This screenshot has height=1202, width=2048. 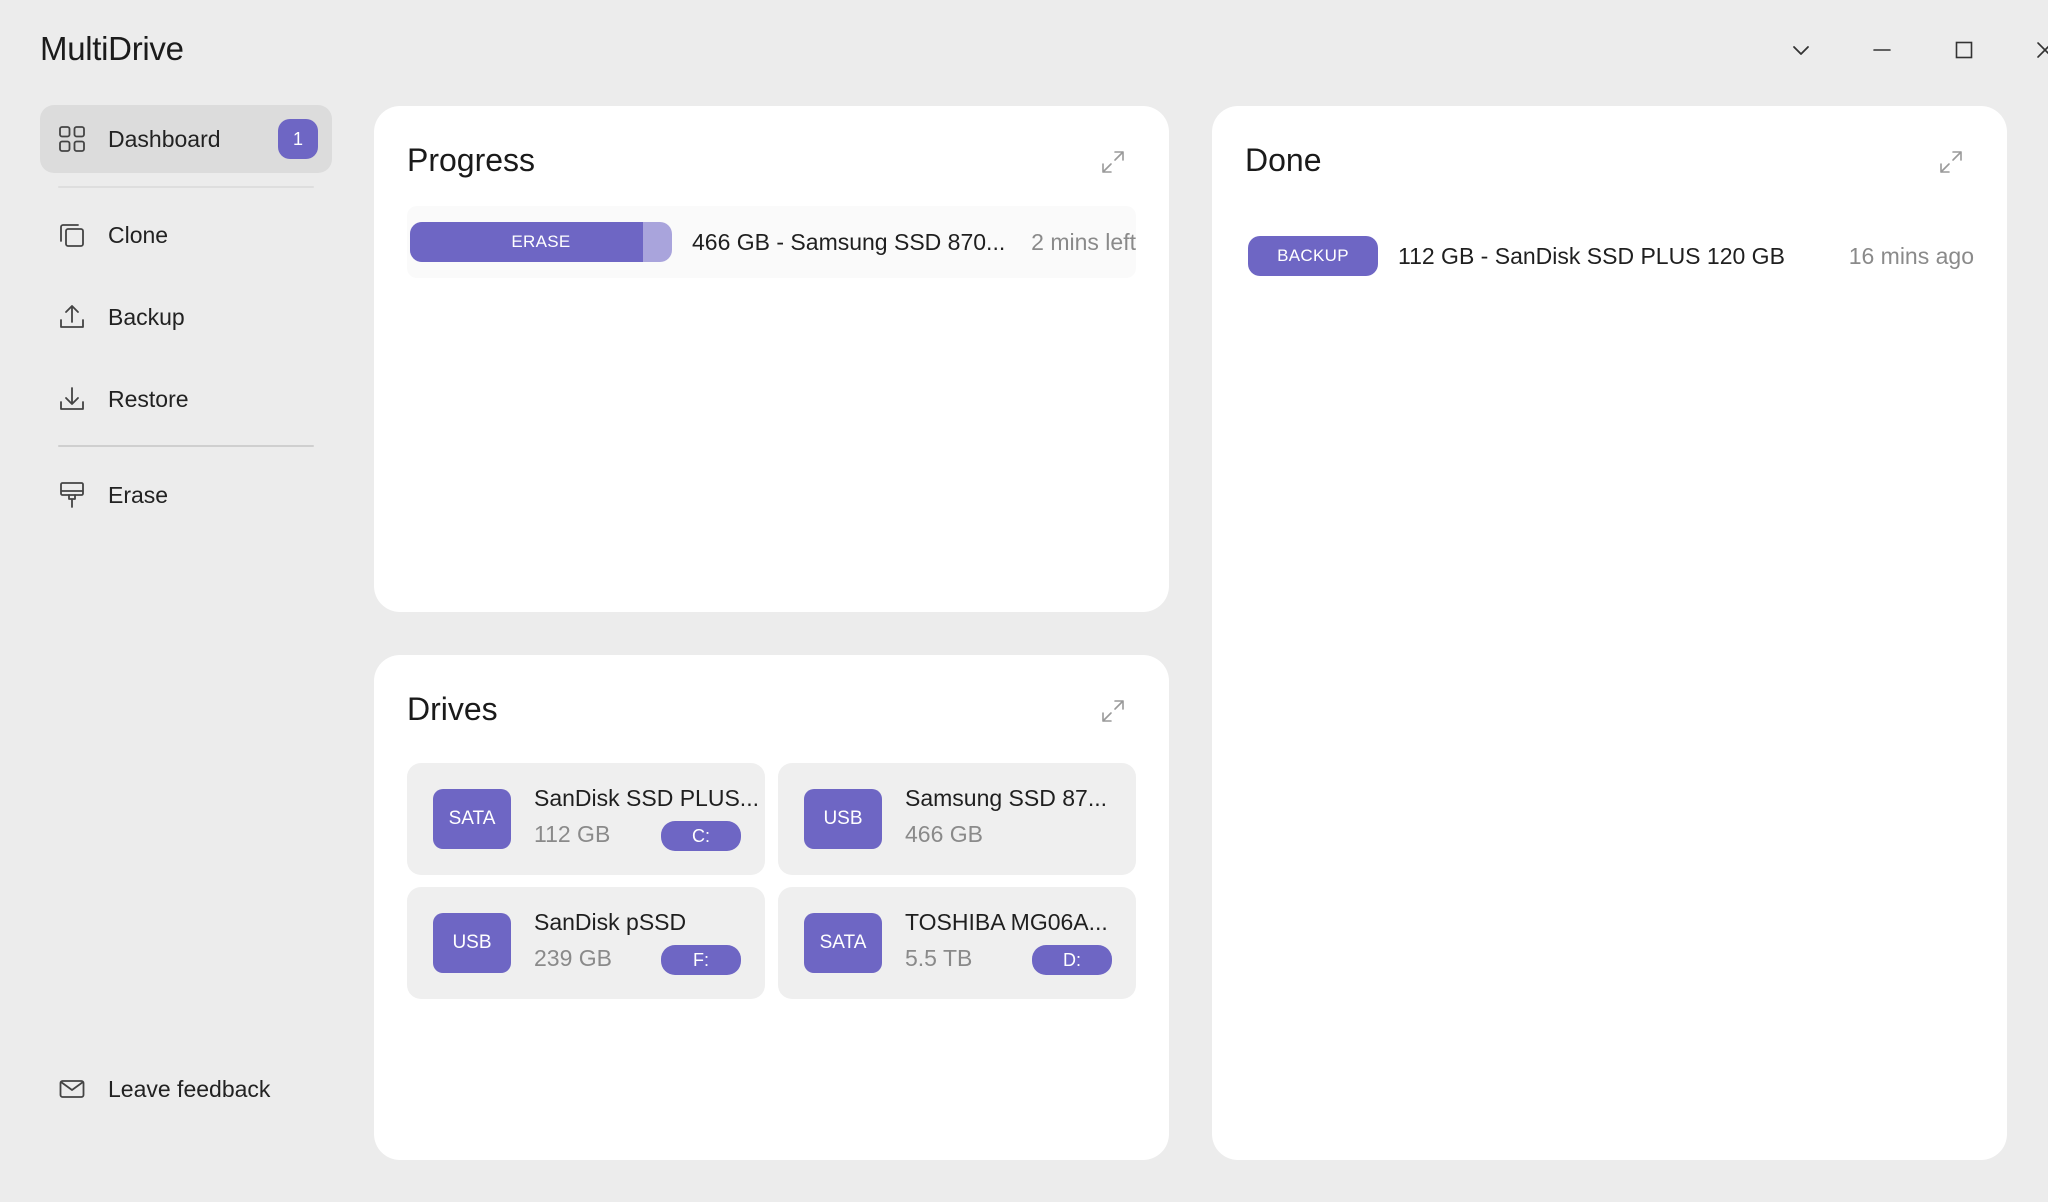 I want to click on job-time-remaining: 2 mins left, so click(x=1083, y=241).